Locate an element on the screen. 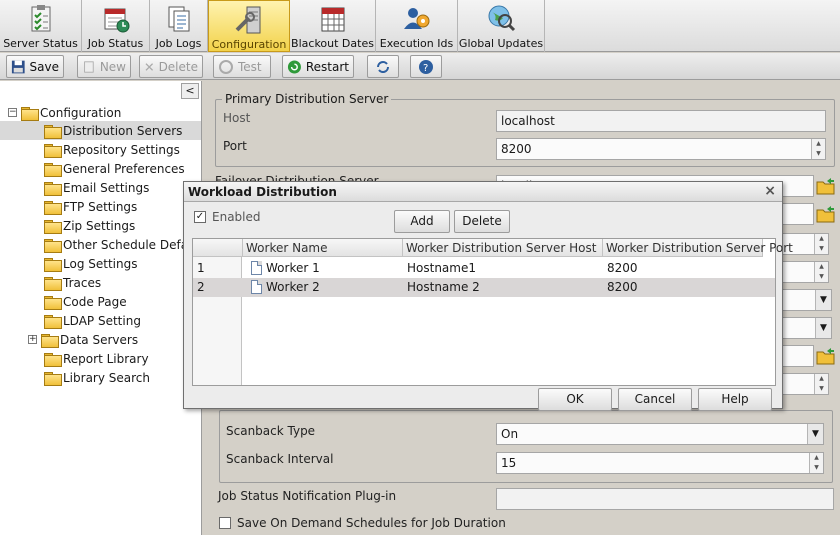 The height and width of the screenshot is (535, 840). tree-root-configuration: − Configuration is located at coordinates (64, 112).